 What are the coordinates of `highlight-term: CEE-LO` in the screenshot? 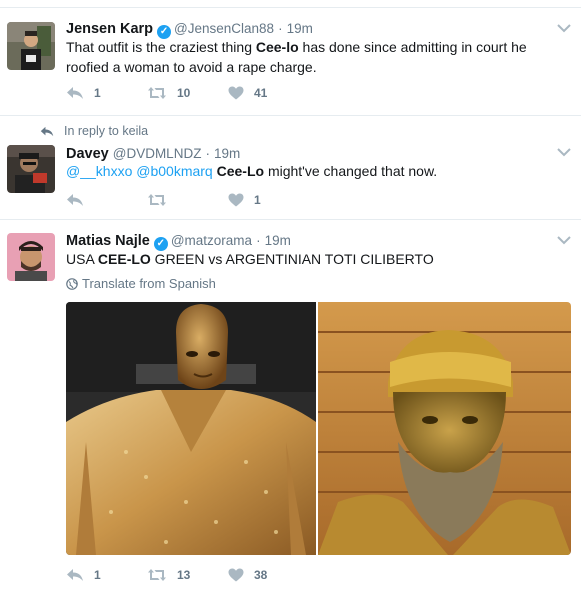 It's located at (124, 259).